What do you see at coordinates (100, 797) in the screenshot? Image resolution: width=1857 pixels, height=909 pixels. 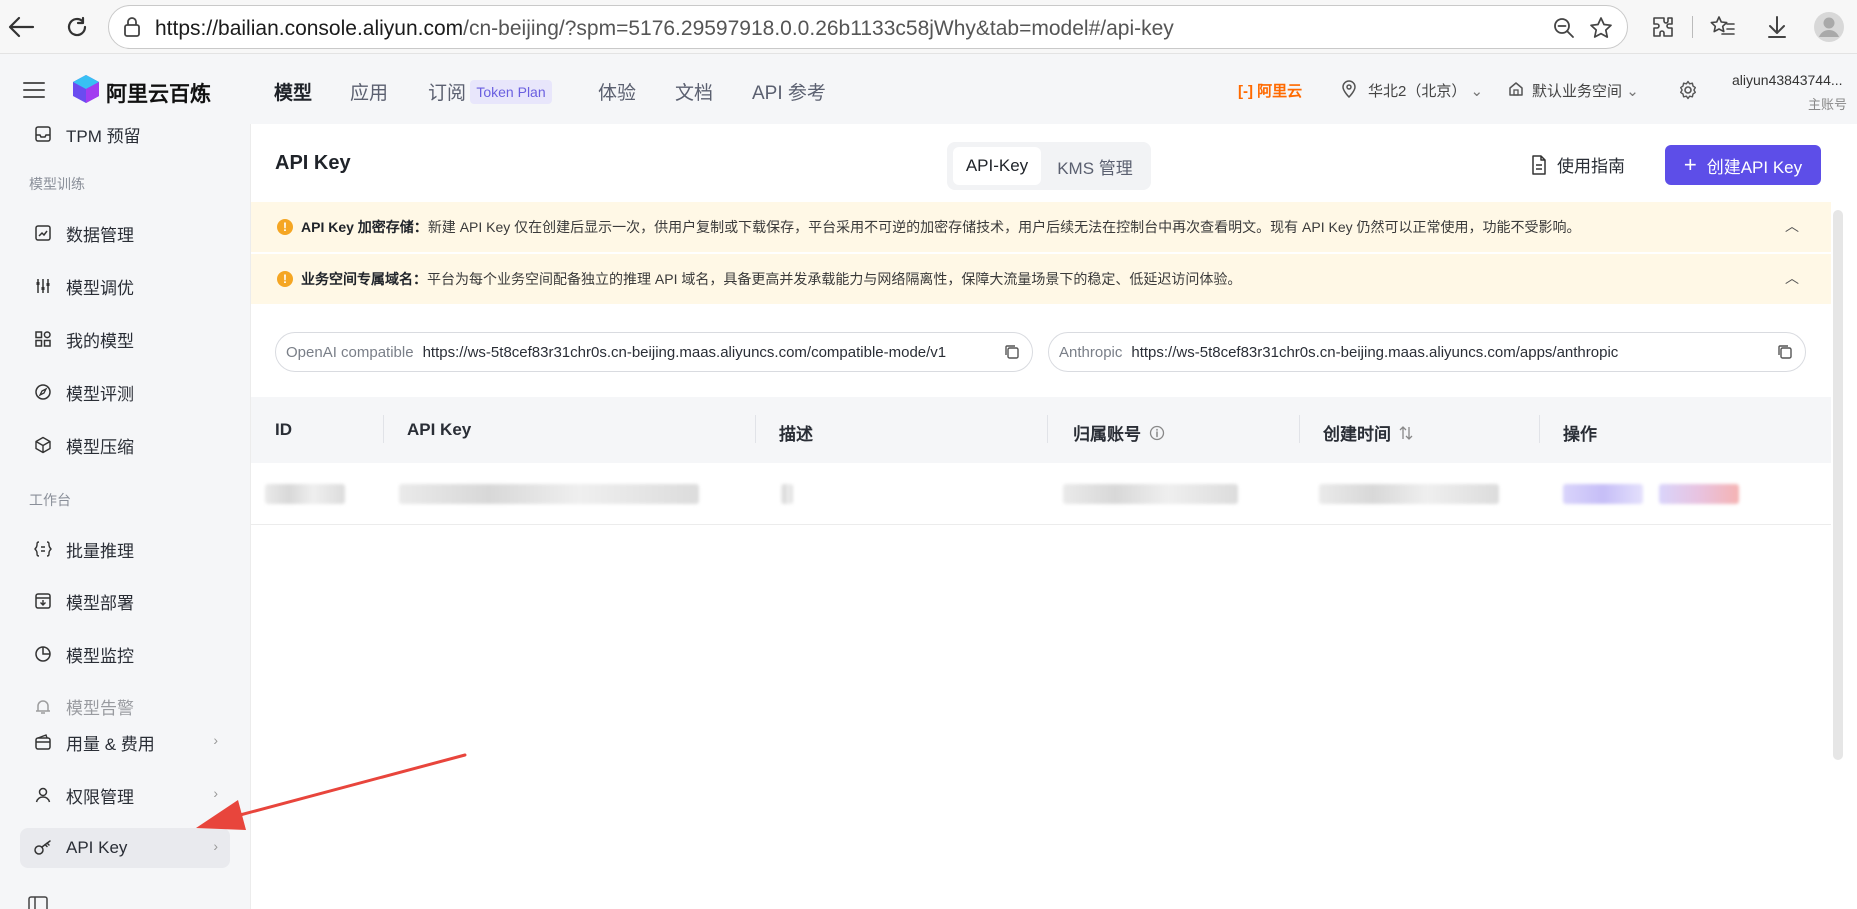 I see `sidebar-item-label: 权限管理` at bounding box center [100, 797].